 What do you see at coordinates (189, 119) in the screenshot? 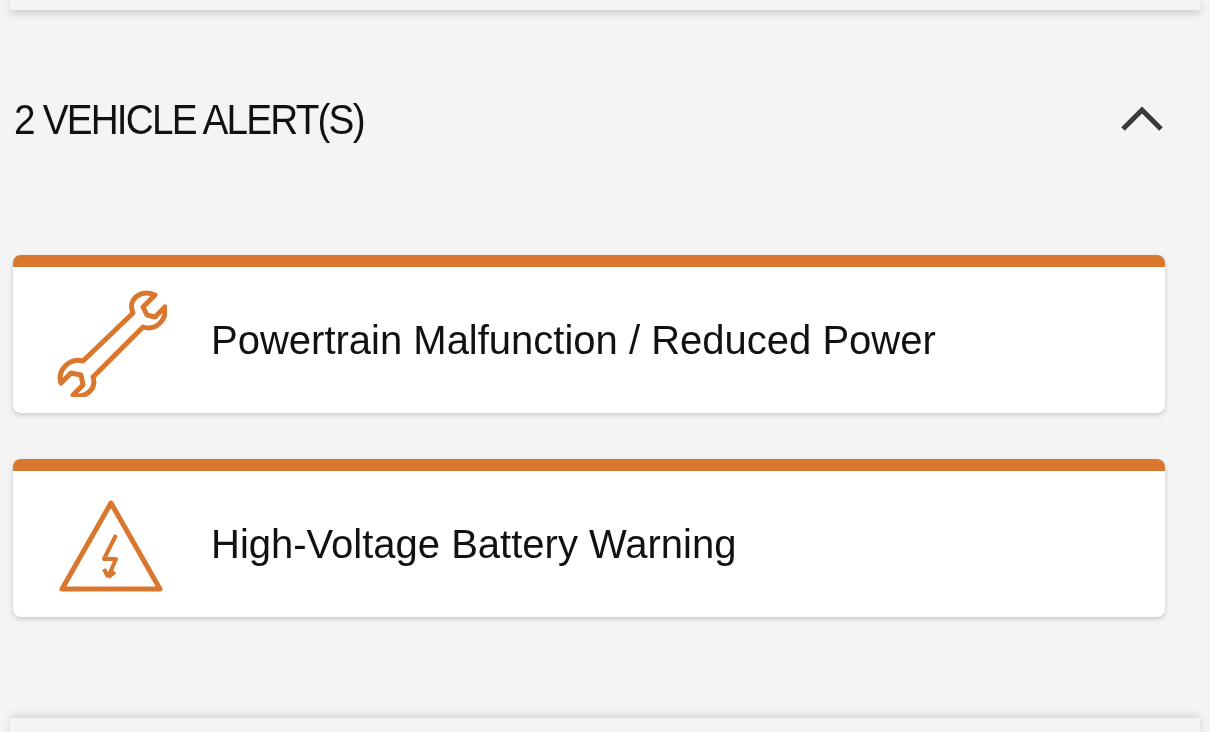
I see `section-title: 2 VEHICLE ALERT(S)` at bounding box center [189, 119].